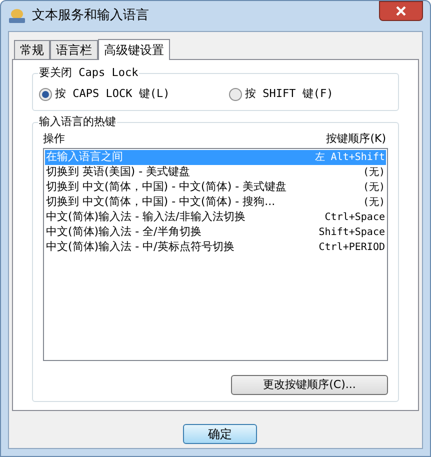 The height and width of the screenshot is (457, 431). What do you see at coordinates (351, 233) in the screenshot?
I see `hotkey-text: Shift+Space` at bounding box center [351, 233].